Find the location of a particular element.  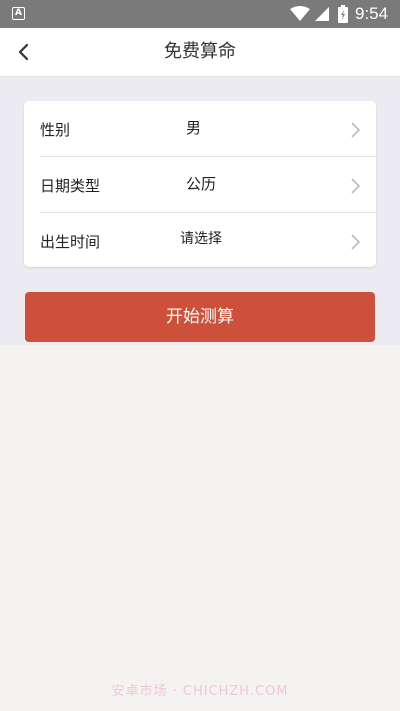

birth-time-value: 请选择 is located at coordinates (201, 239).